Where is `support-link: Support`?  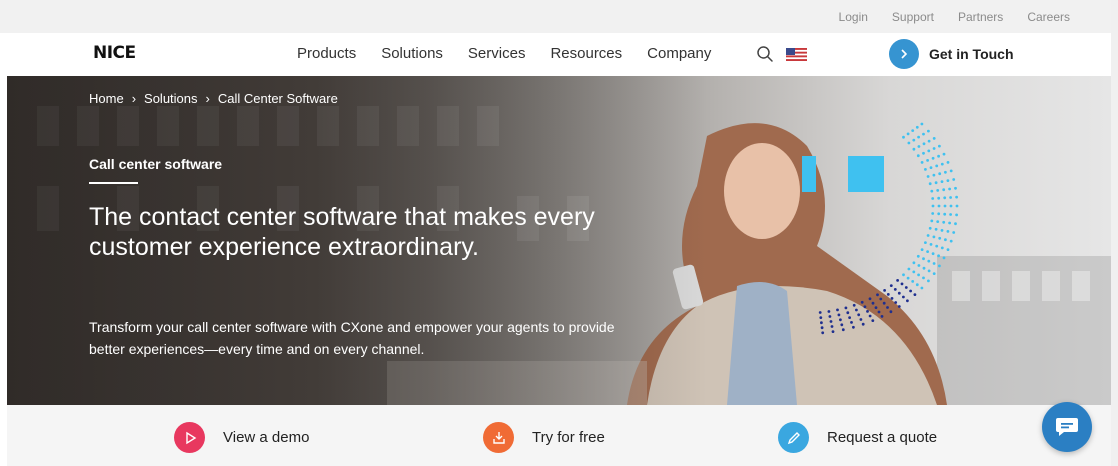
support-link: Support is located at coordinates (913, 17).